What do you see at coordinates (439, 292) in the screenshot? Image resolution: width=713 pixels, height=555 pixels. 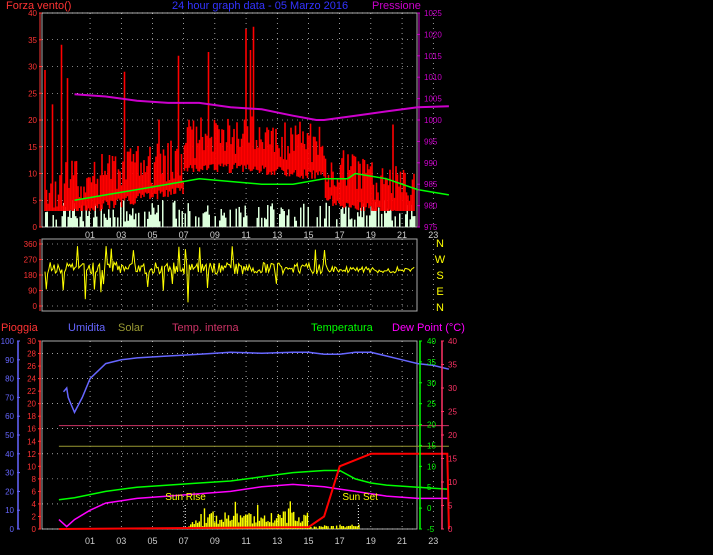 I see `compass-letter: E` at bounding box center [439, 292].